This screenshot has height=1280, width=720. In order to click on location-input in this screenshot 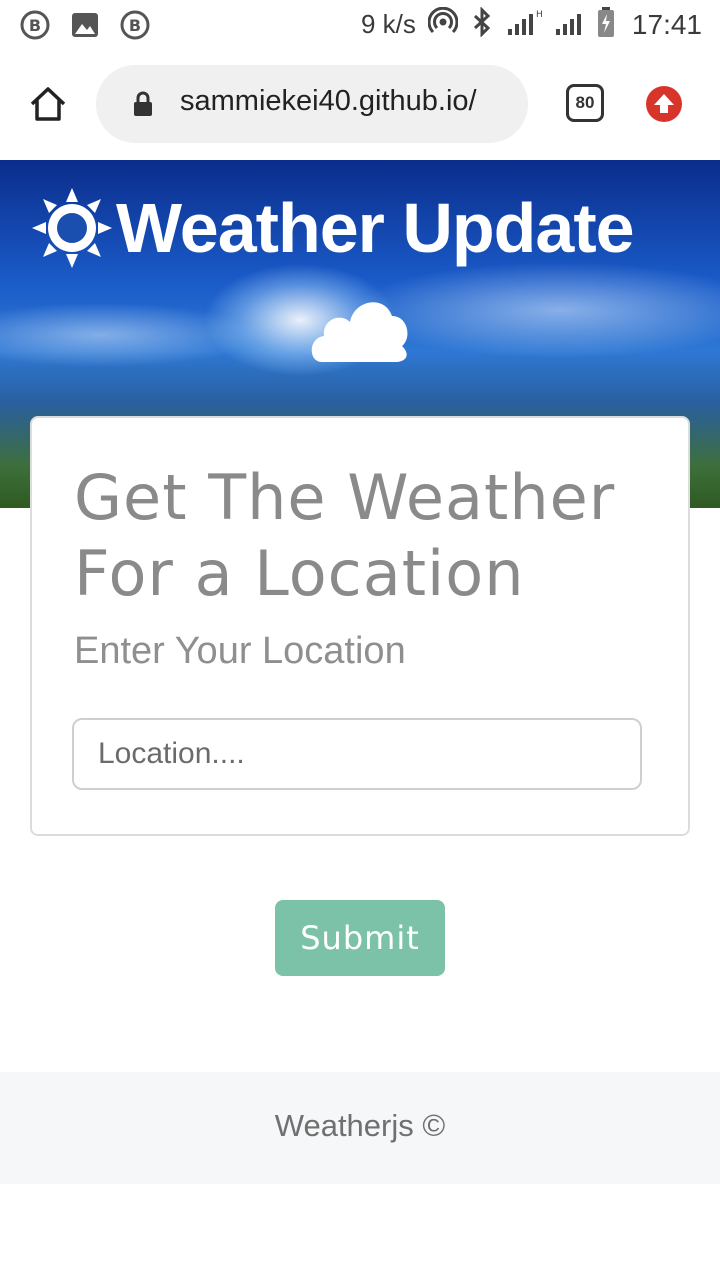, I will do `click(357, 754)`.